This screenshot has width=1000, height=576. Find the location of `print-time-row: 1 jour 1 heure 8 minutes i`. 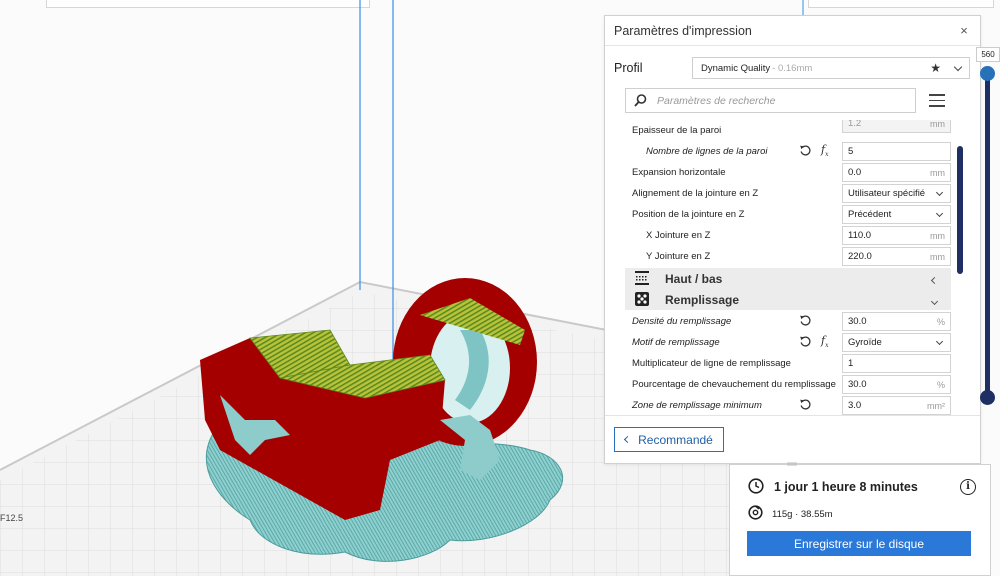

print-time-row: 1 jour 1 heure 8 minutes i is located at coordinates (862, 487).